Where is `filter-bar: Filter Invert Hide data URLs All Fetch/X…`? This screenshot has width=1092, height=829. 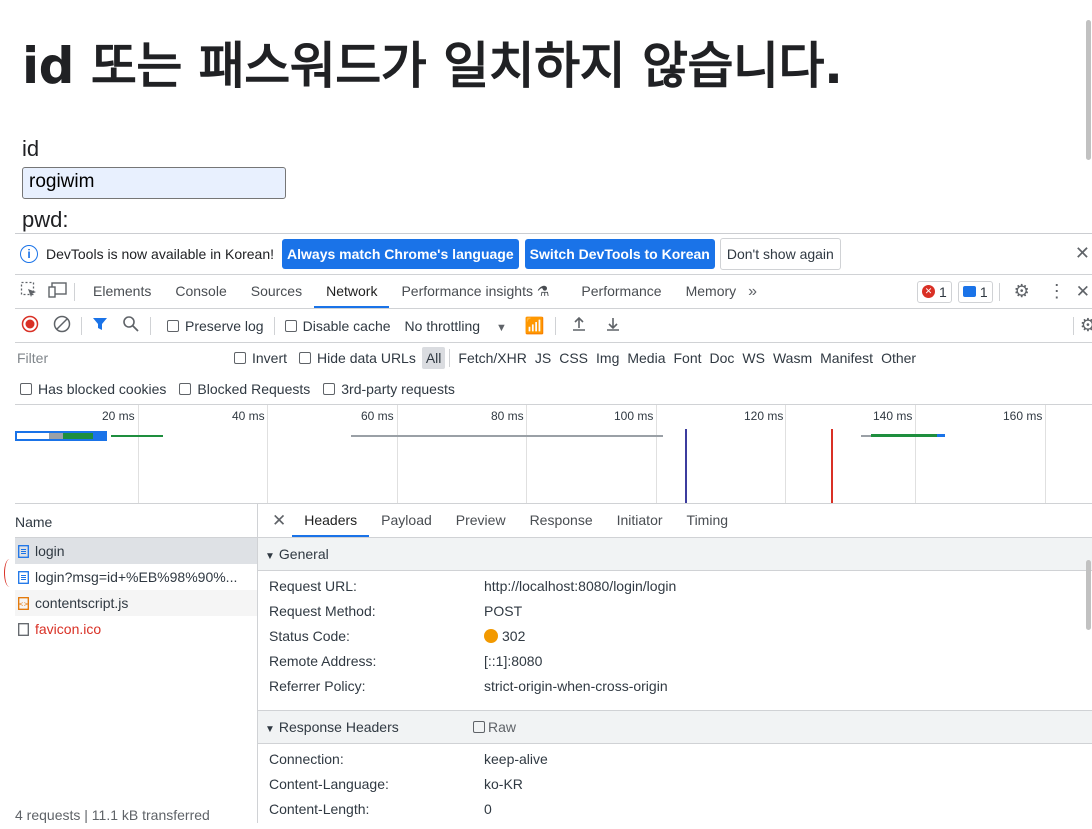
filter-bar: Filter Invert Hide data URLs All Fetch/X… is located at coordinates (553, 358).